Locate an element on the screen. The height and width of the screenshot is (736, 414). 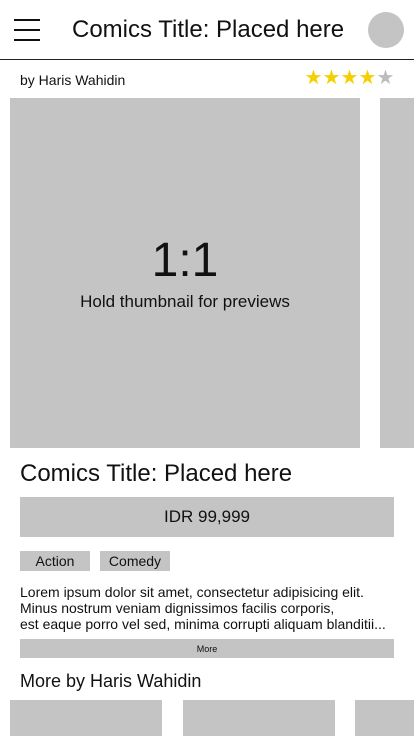
buy-price-button: IDR 99,999 is located at coordinates (207, 517).